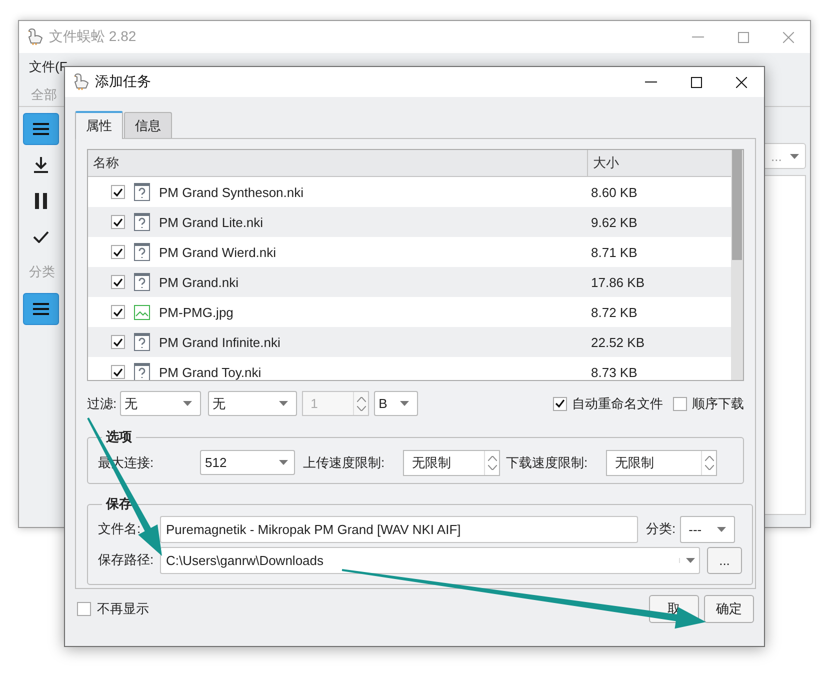 The image size is (830, 677). Describe the element at coordinates (617, 283) in the screenshot. I see `table-cell-text: 17.86 KB` at that location.